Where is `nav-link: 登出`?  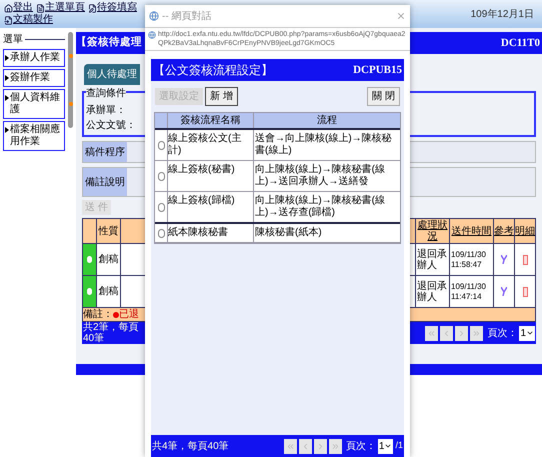
nav-link: 登出 is located at coordinates (18, 8).